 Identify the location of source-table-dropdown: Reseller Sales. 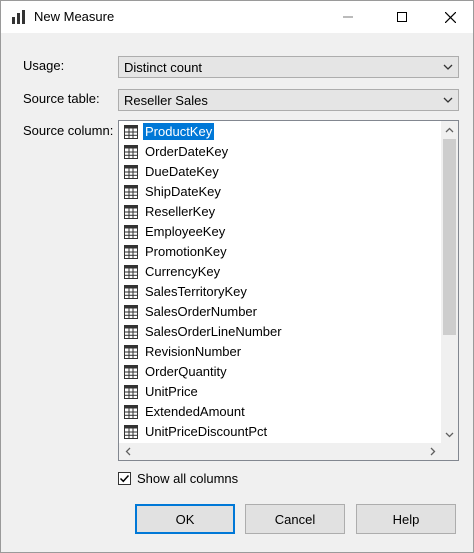
(288, 100).